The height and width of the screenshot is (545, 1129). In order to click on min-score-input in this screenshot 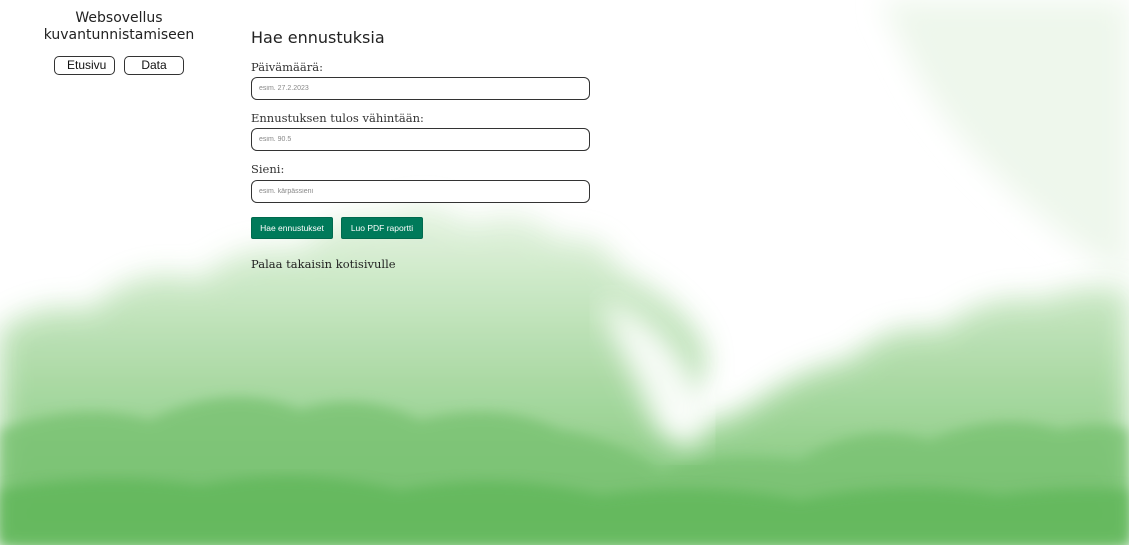, I will do `click(420, 139)`.